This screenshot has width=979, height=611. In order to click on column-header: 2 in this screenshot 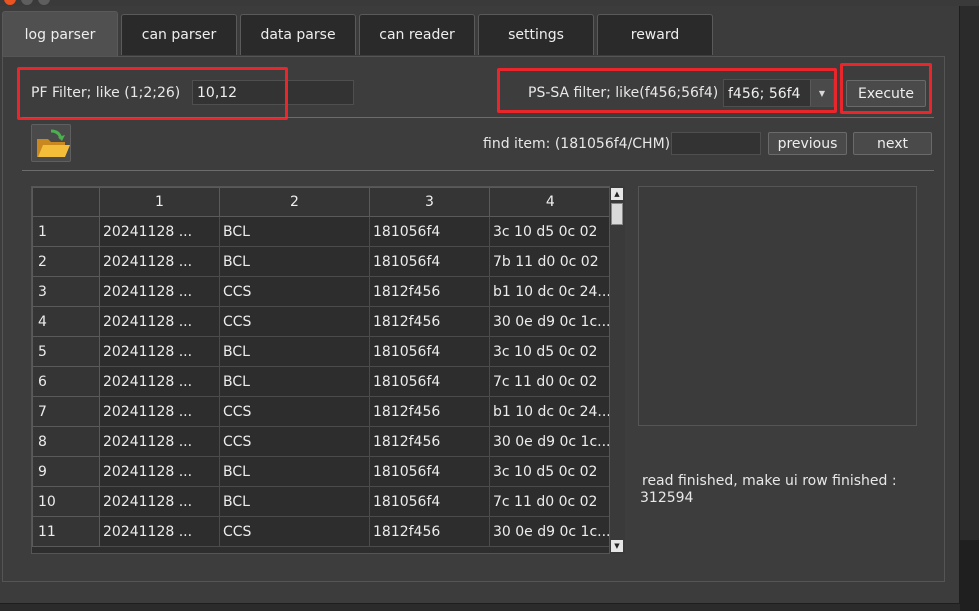, I will do `click(294, 202)`.